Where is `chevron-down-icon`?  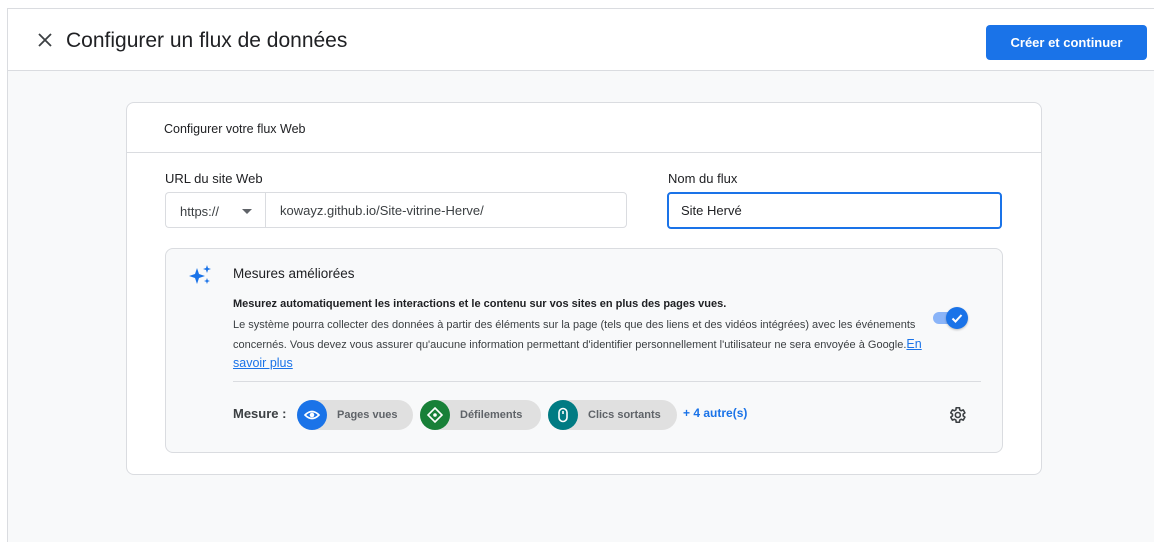 chevron-down-icon is located at coordinates (247, 211).